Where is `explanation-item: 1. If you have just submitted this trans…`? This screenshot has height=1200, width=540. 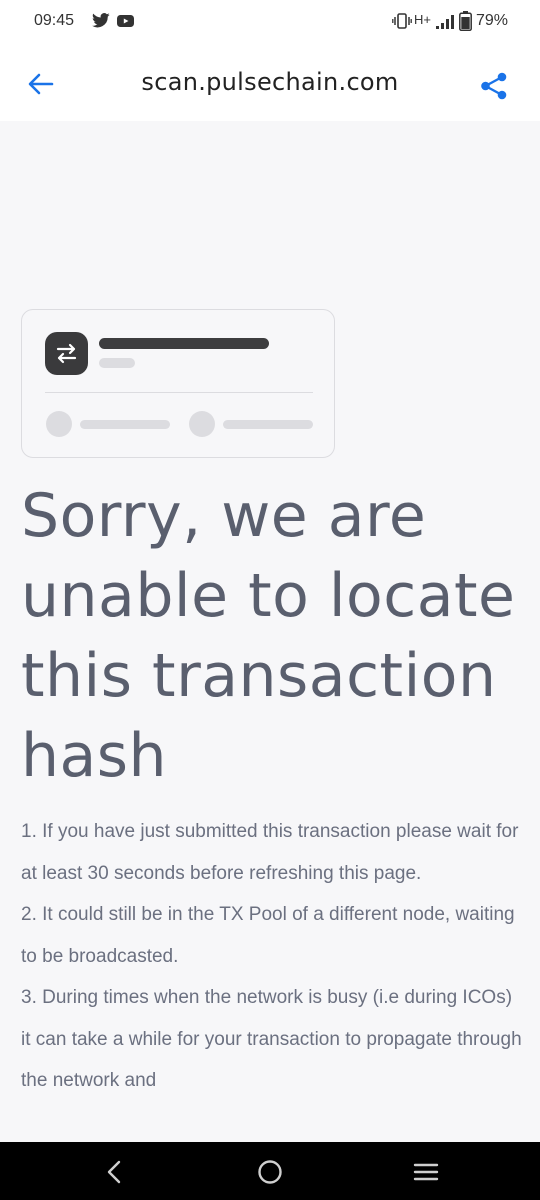
explanation-item: 1. If you have just submitted this trans… is located at coordinates (270, 852).